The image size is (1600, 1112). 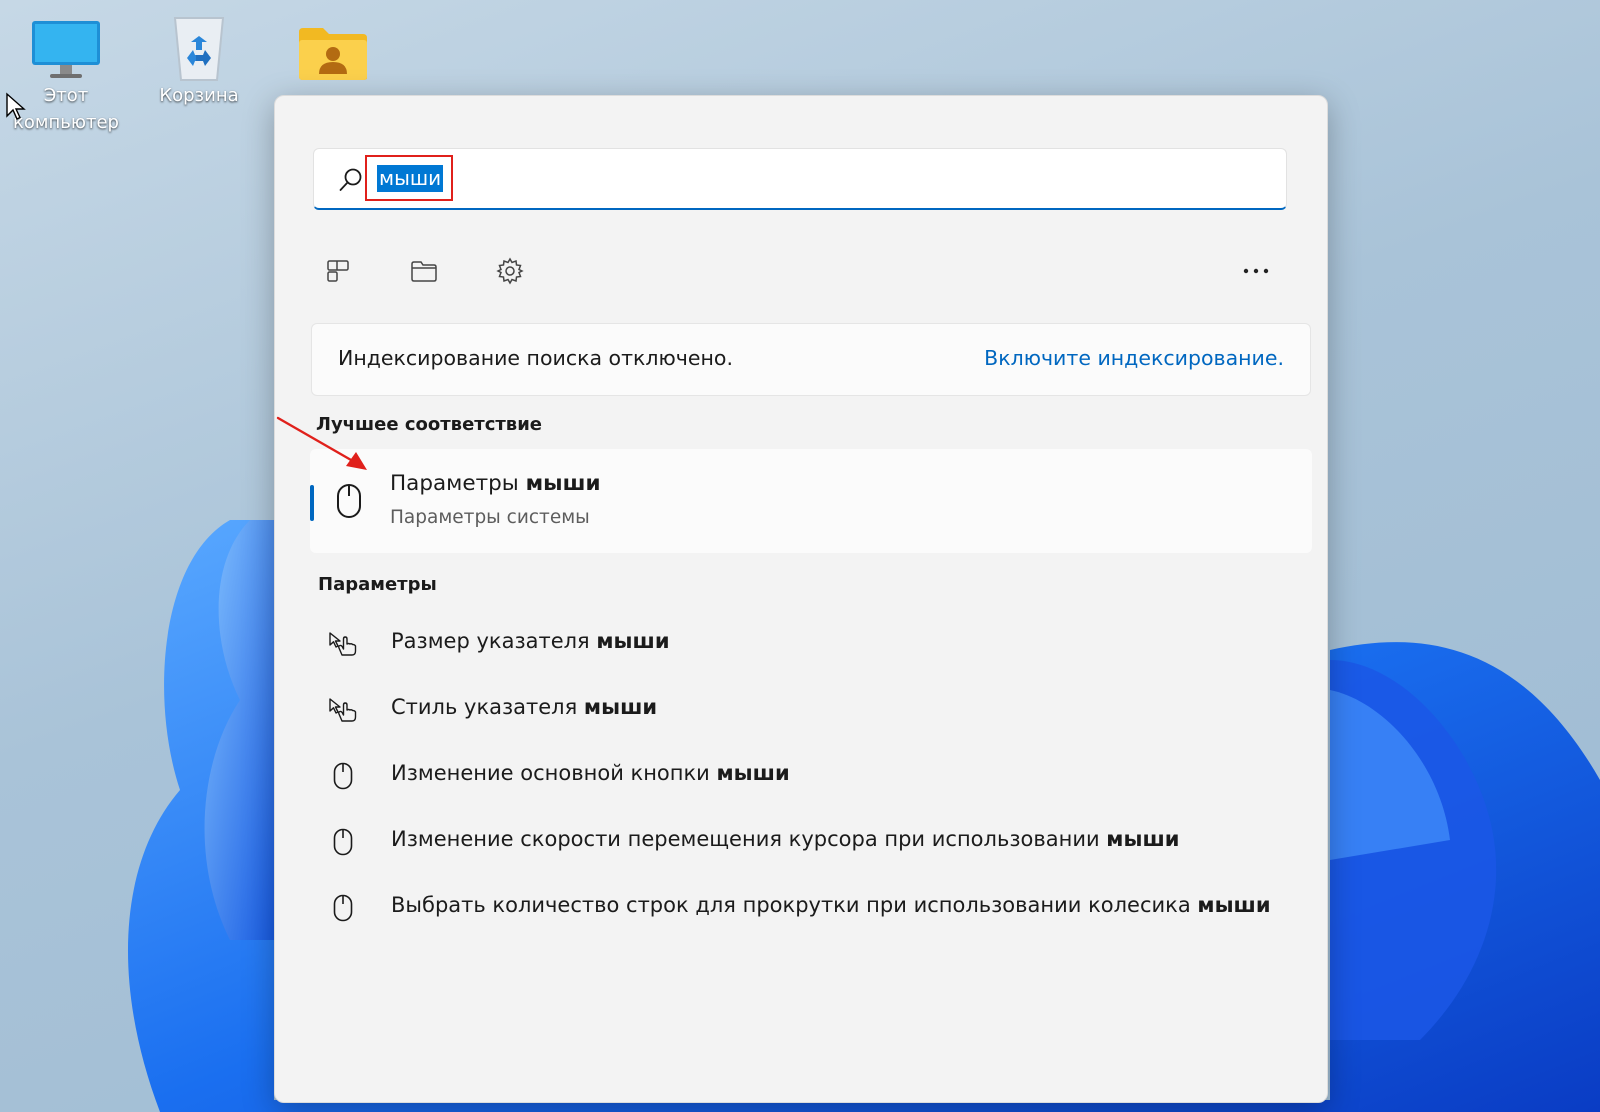 What do you see at coordinates (199, 95) in the screenshot?
I see `desktop-icon-label: Корзина` at bounding box center [199, 95].